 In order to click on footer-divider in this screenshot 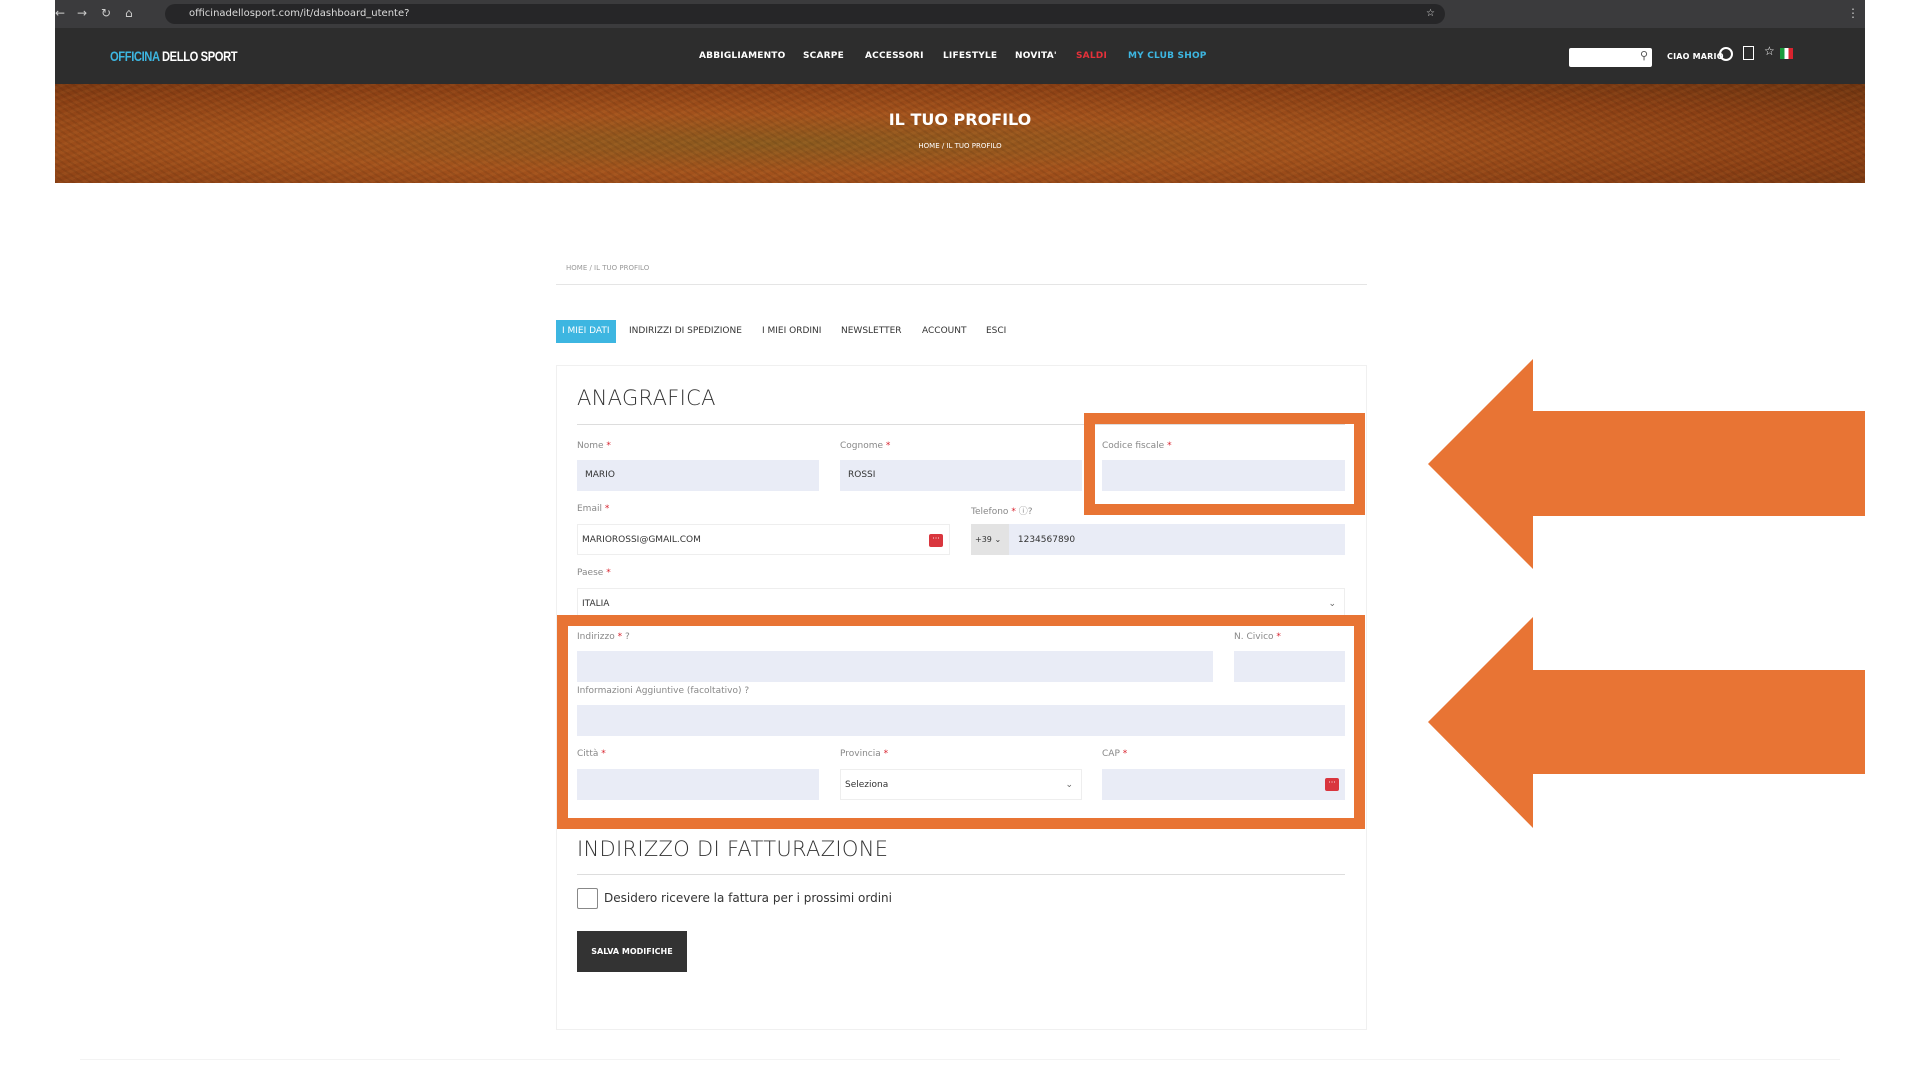, I will do `click(960, 1059)`.